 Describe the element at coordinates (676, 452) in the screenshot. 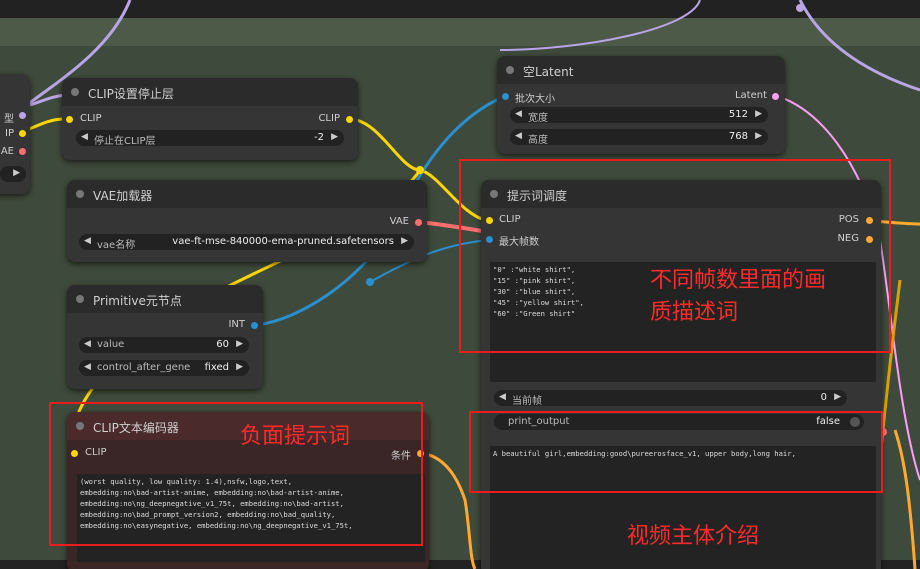

I see `annotation-box-subject` at that location.